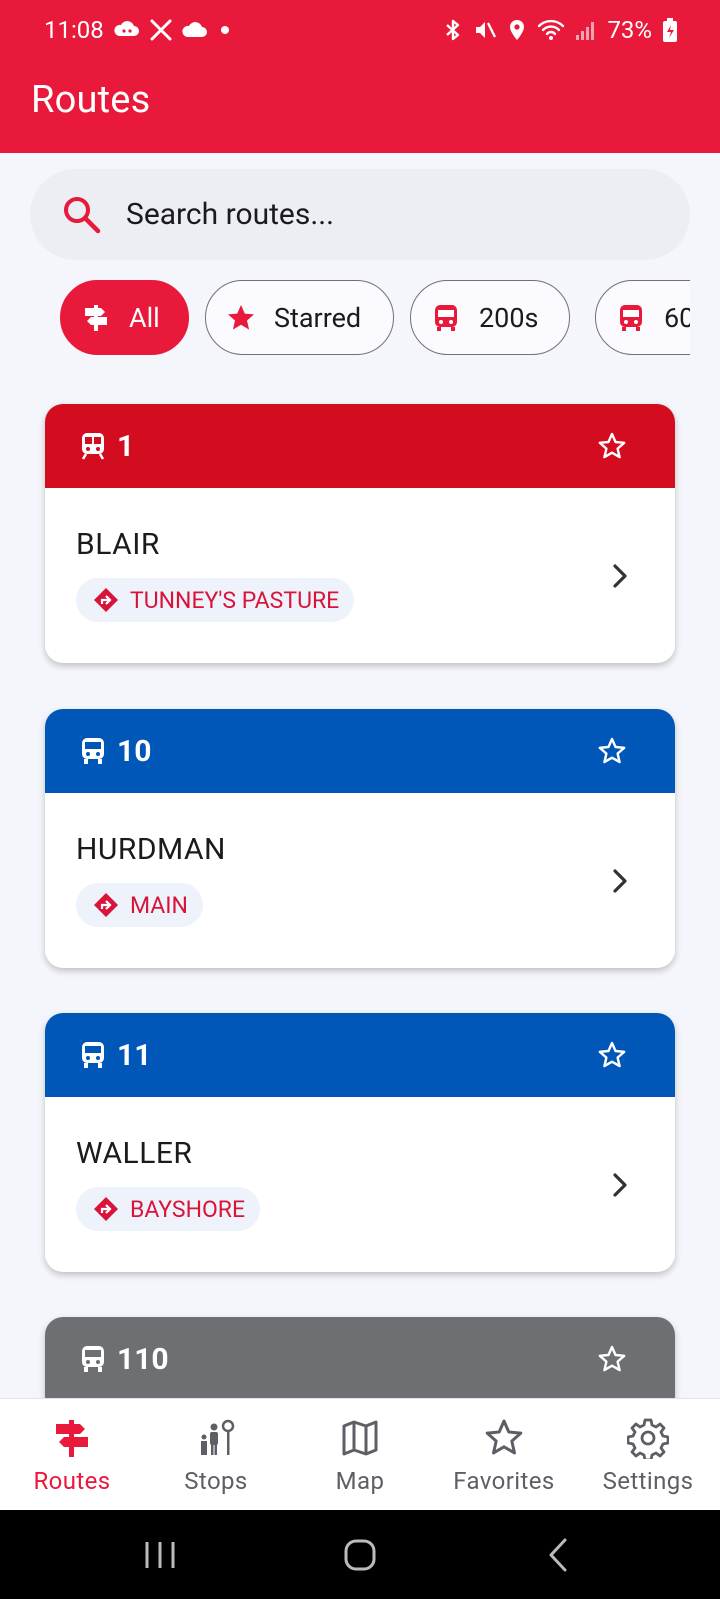 This screenshot has width=720, height=1599. I want to click on chip-starred: Starred, so click(299, 317).